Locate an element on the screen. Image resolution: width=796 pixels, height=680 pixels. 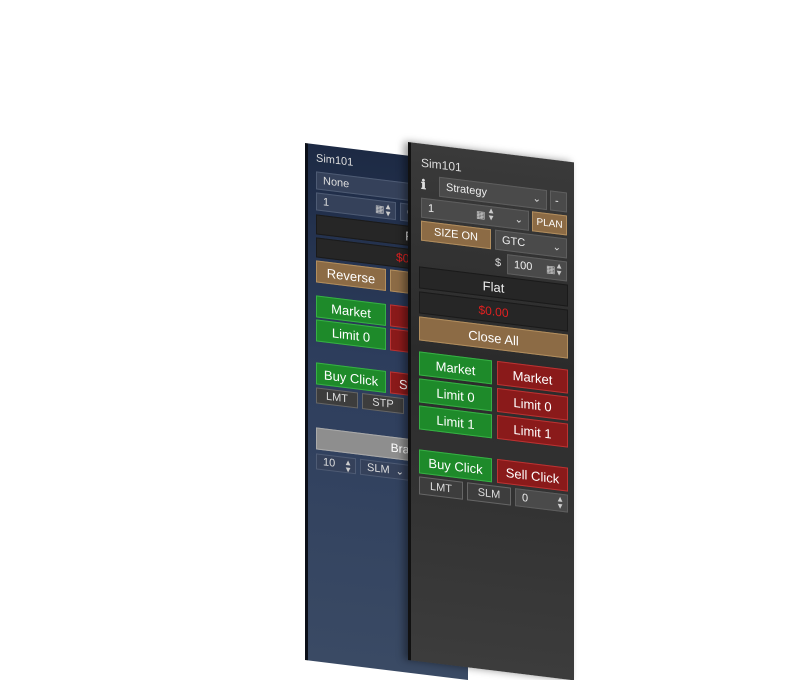
strategy-value: Strategy is located at coordinates (466, 190).